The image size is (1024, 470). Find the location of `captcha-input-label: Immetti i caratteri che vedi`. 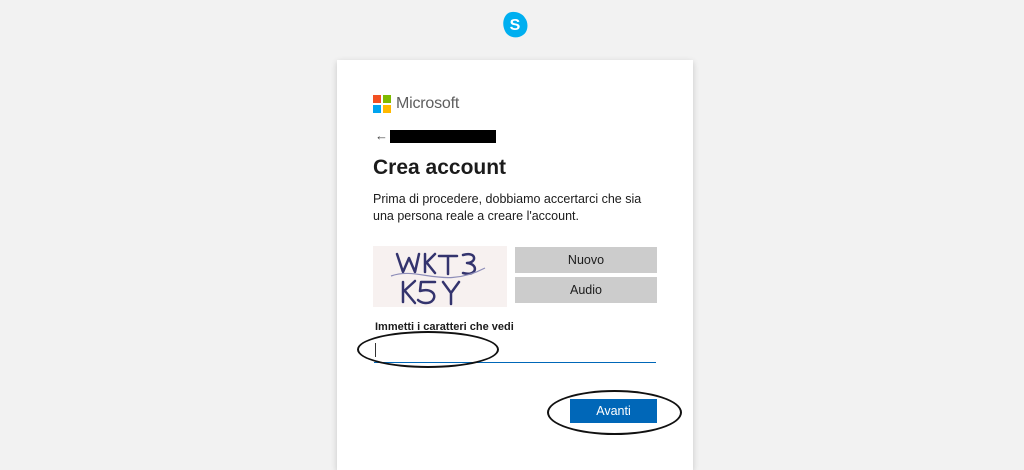

captcha-input-label: Immetti i caratteri che vedi is located at coordinates (444, 327).